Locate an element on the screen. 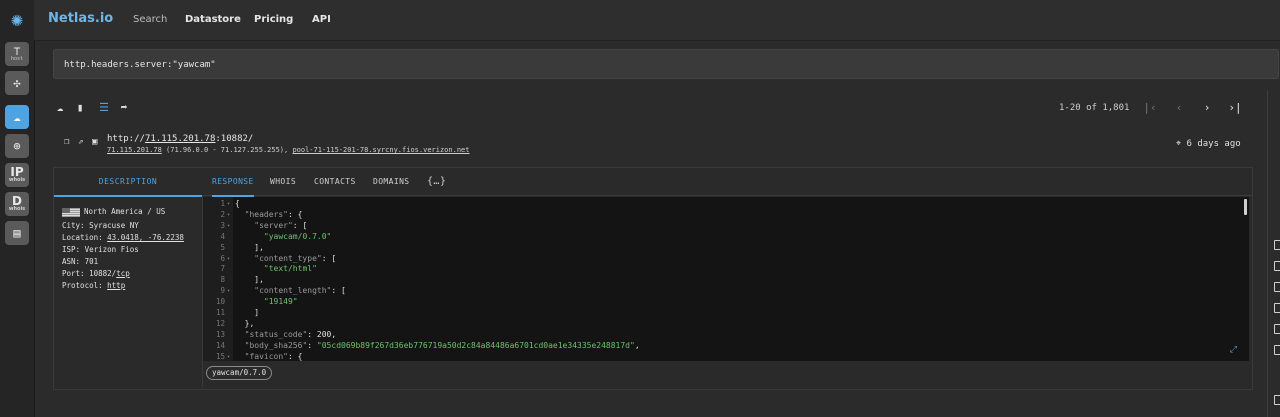 The width and height of the screenshot is (1280, 417). tab-domains: DOMAINS is located at coordinates (391, 181).